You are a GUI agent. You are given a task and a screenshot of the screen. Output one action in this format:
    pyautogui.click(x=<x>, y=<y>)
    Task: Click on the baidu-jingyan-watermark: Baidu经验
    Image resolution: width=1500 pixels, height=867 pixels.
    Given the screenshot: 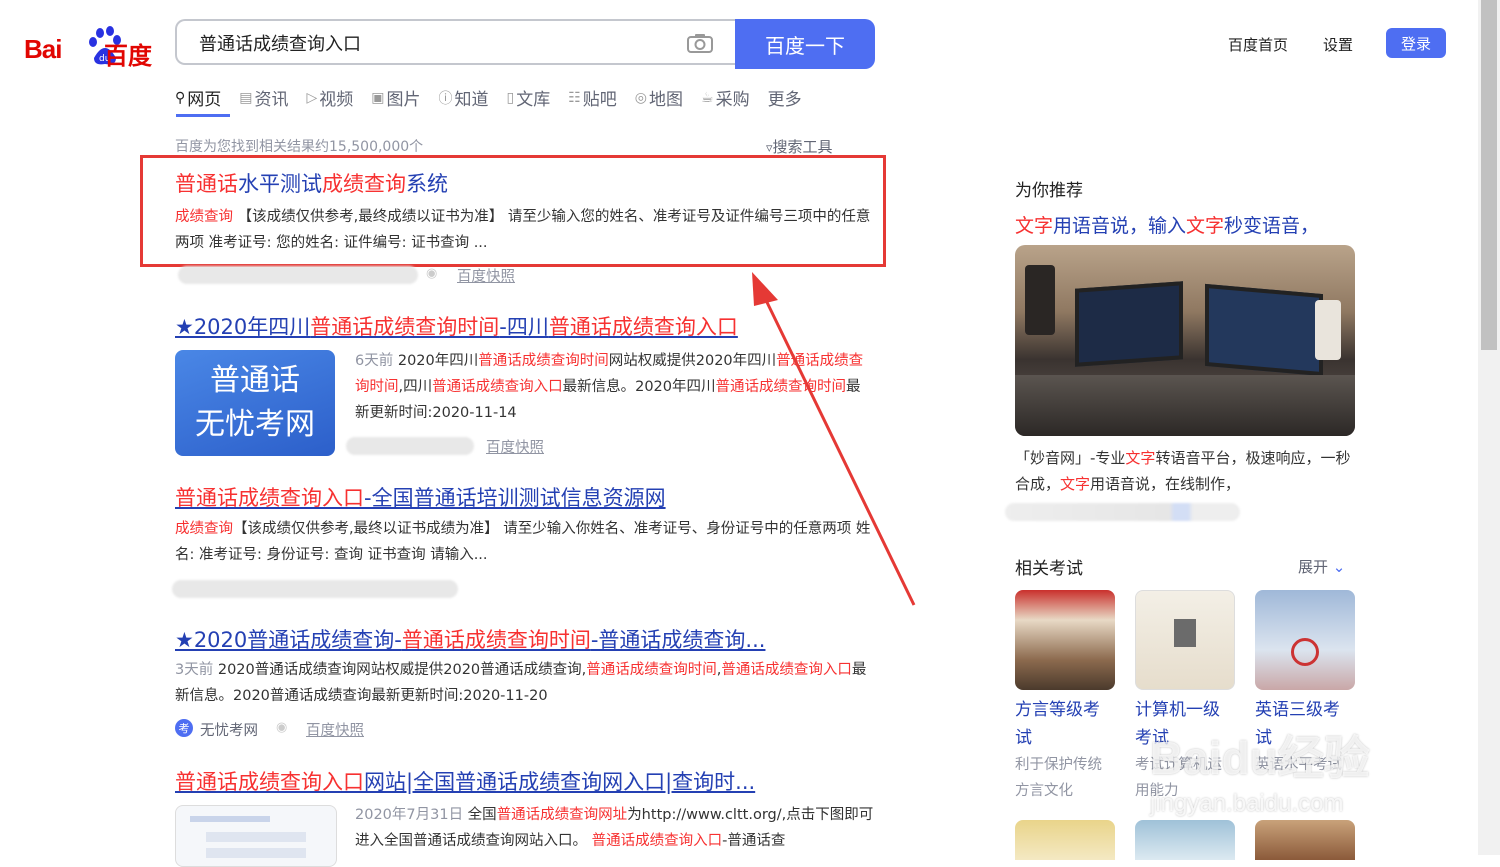 What is the action you would take?
    pyautogui.click(x=1260, y=758)
    